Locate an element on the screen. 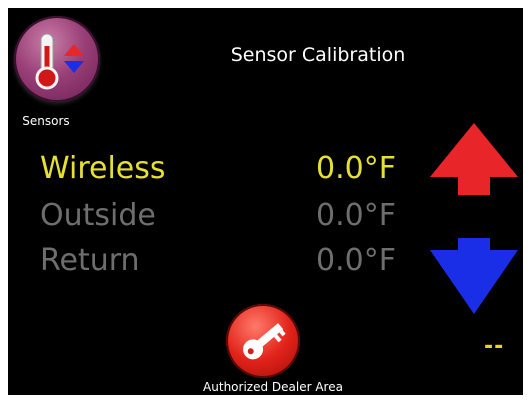 The image size is (531, 403). sensor-name: Wireless is located at coordinates (103, 168).